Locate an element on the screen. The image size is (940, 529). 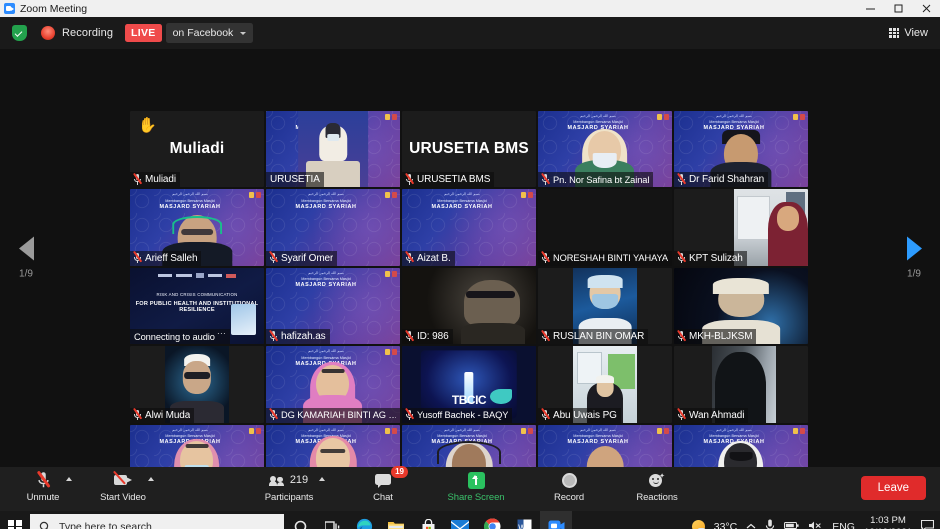
close-icon is located at coordinates (926, 8).